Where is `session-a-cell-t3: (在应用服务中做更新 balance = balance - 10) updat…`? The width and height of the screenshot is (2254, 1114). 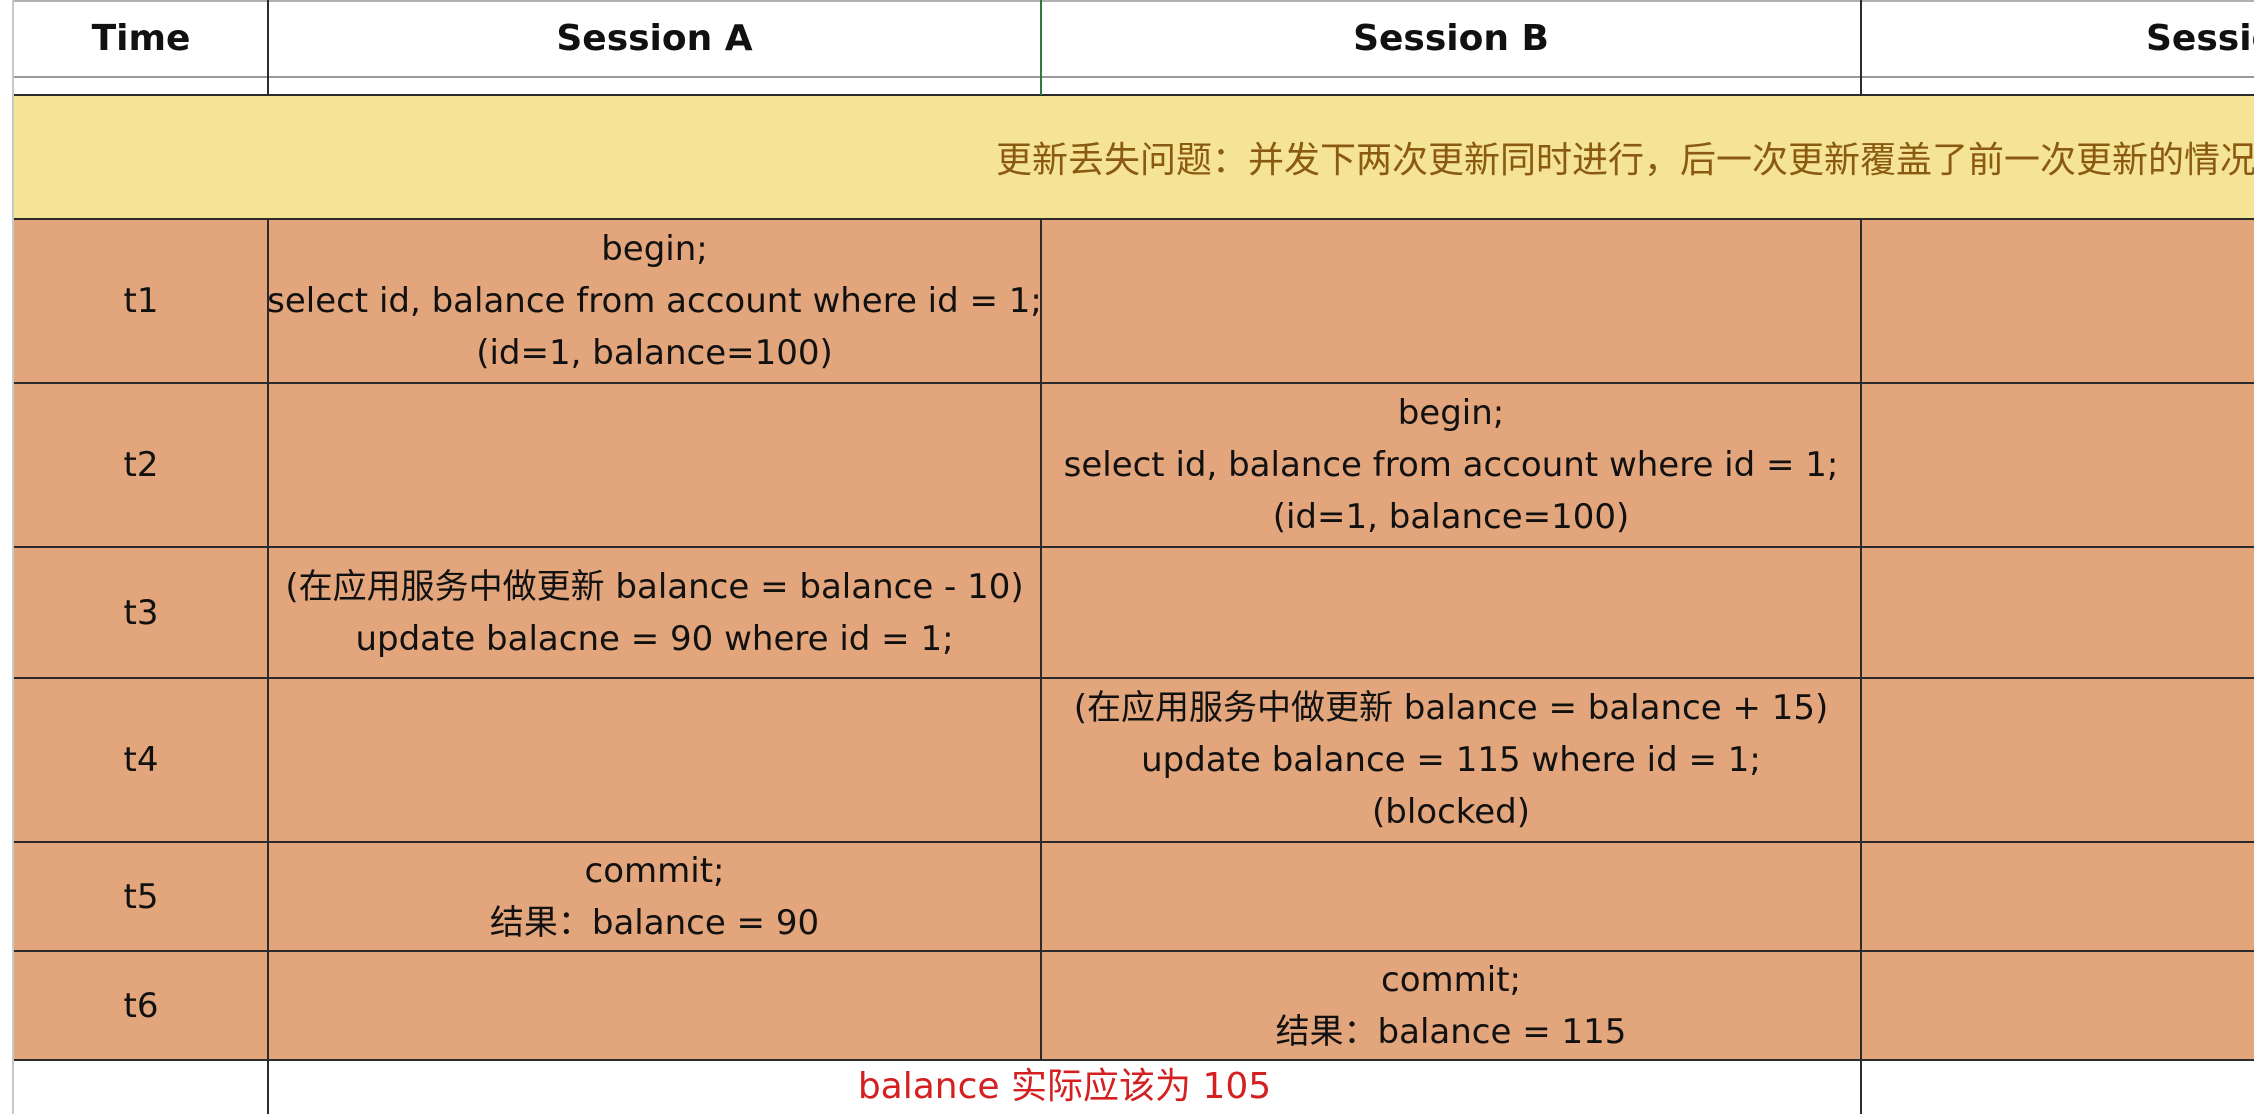 session-a-cell-t3: (在应用服务中做更新 balance = balance - 10) updat… is located at coordinates (654, 612).